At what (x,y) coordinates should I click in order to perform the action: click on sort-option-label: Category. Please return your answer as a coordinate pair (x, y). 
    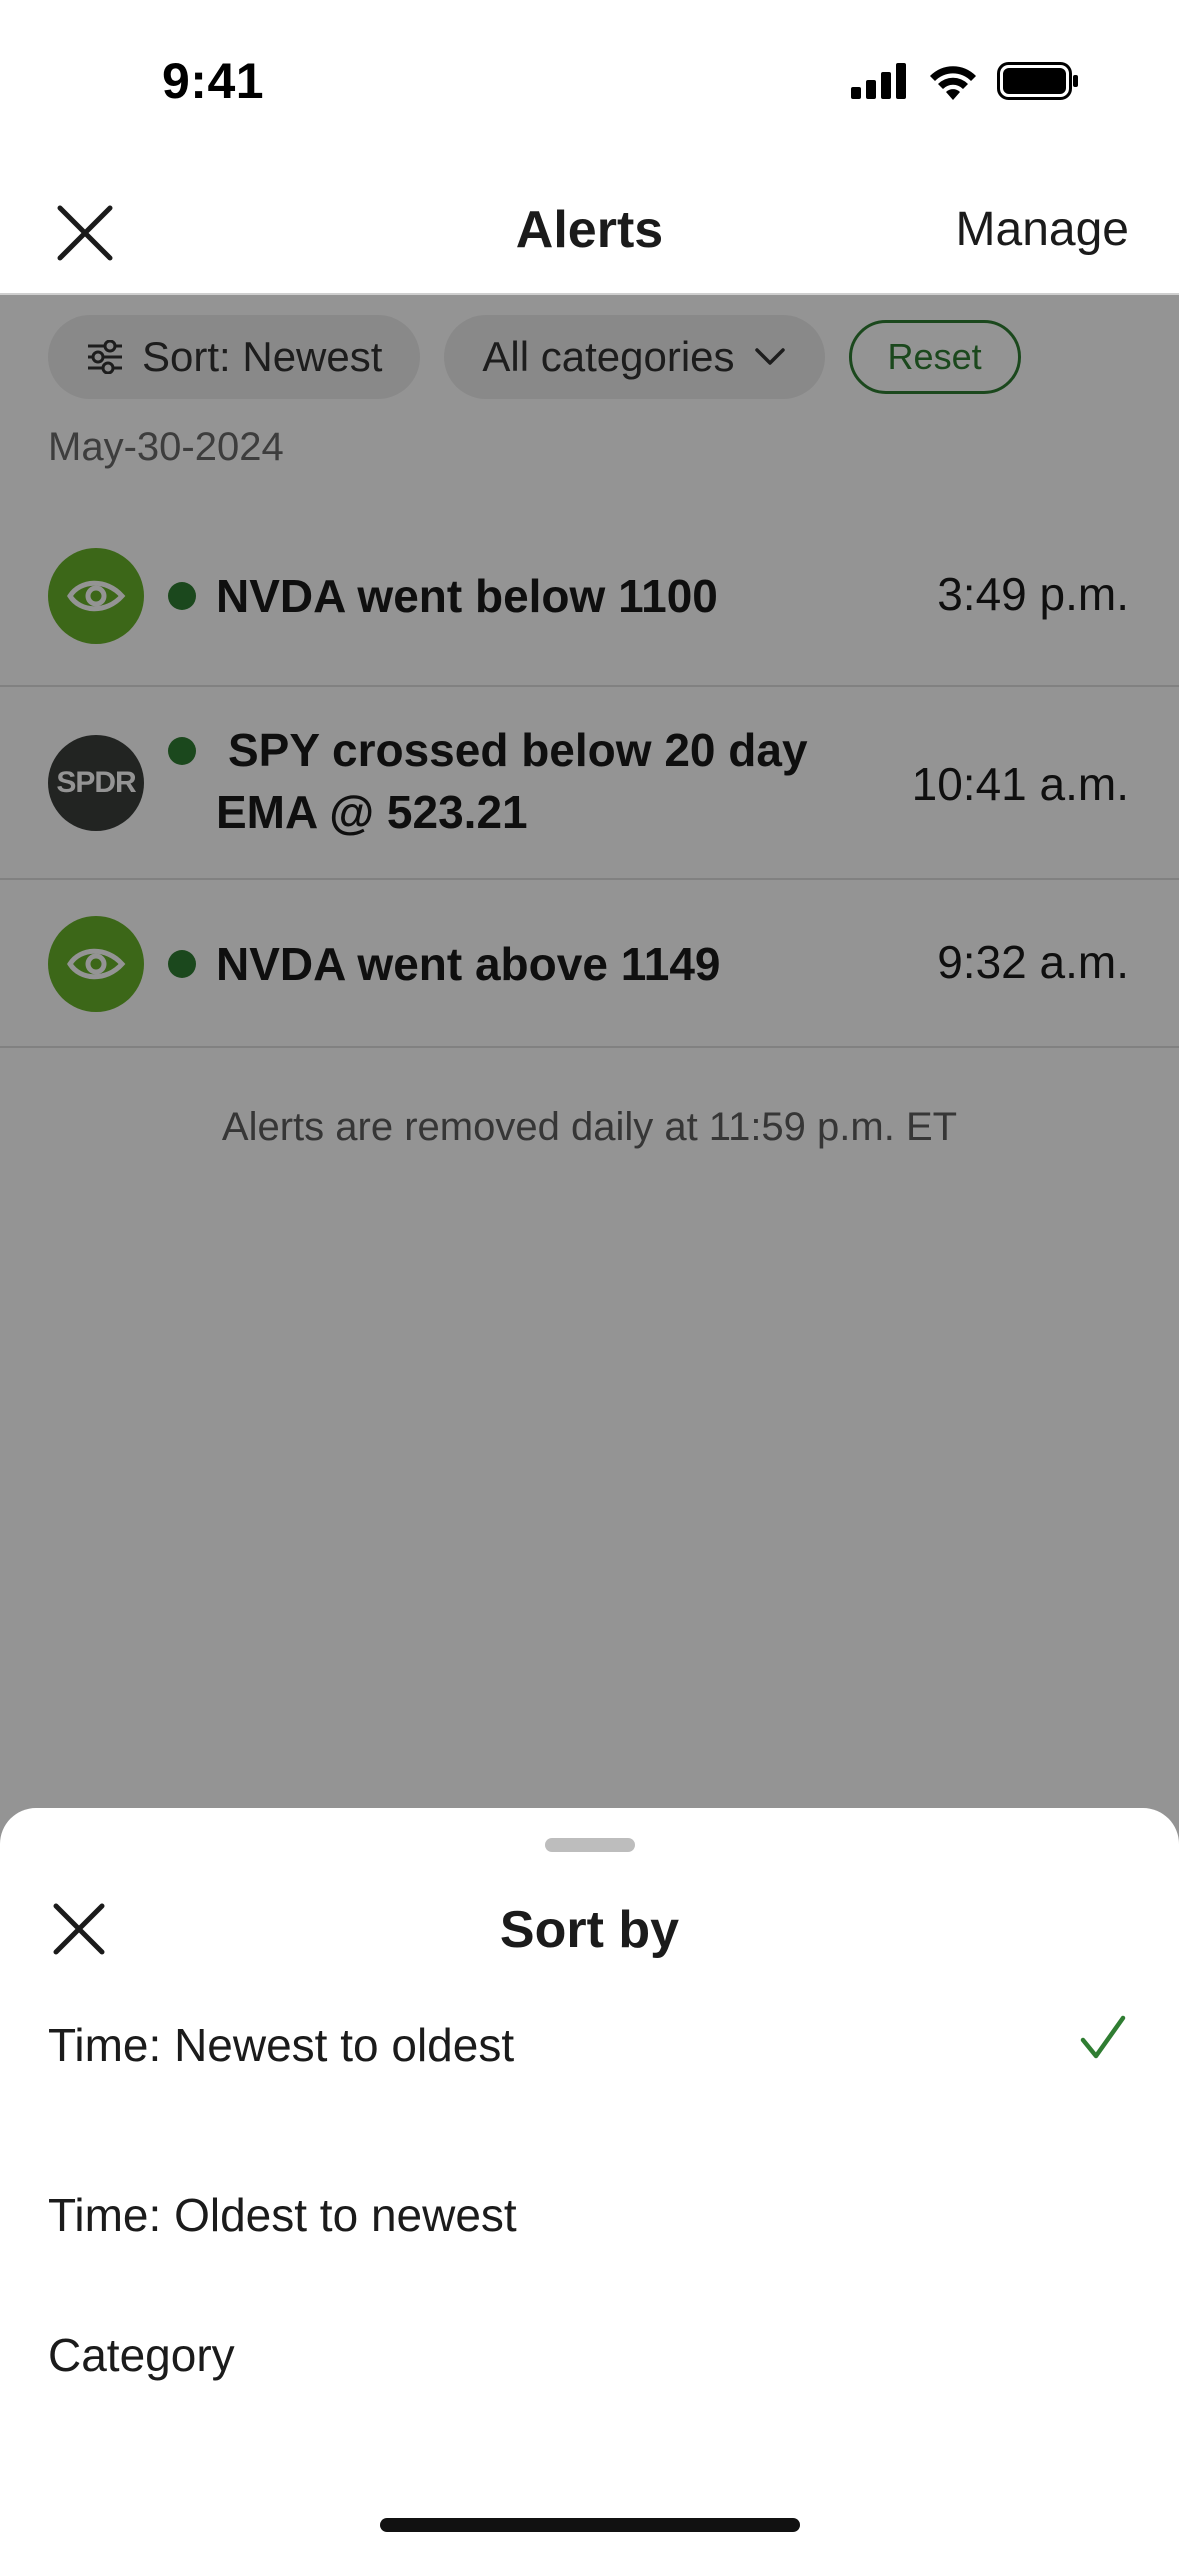
    Looking at the image, I should click on (141, 2355).